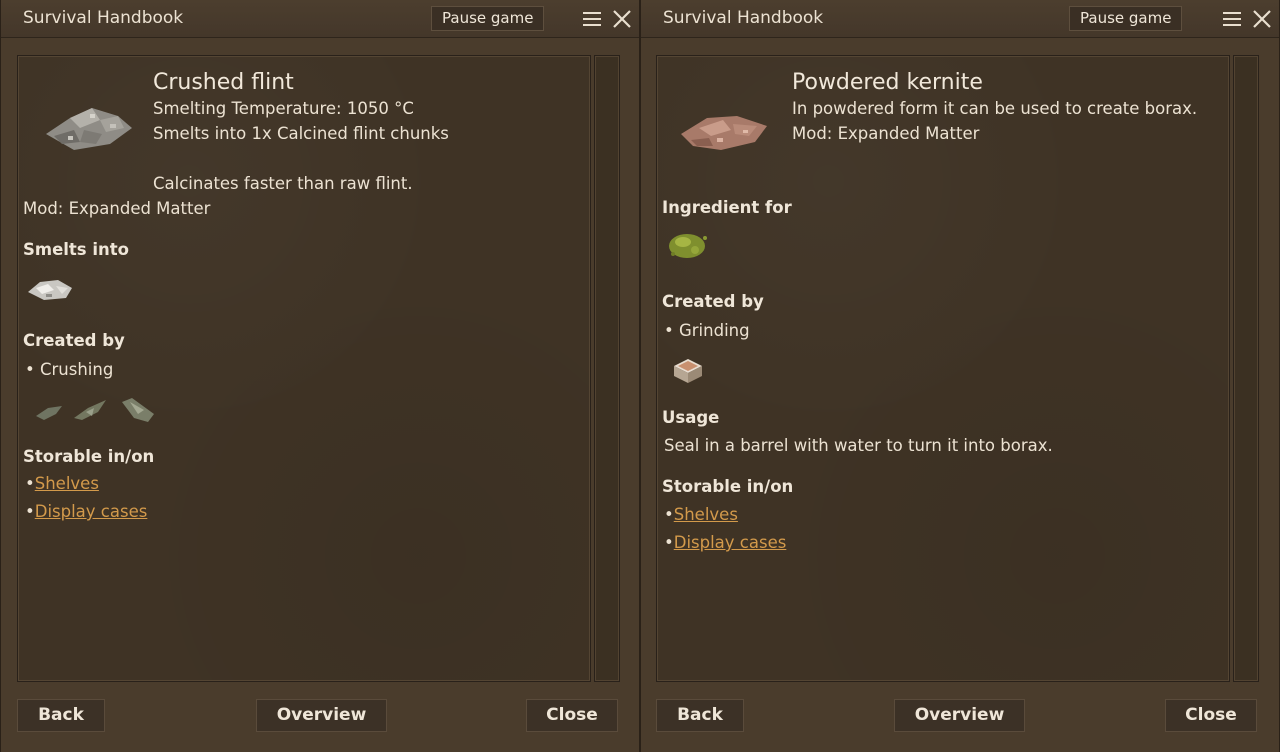 This screenshot has height=752, width=1280. I want to click on smelts-into-heading: Smelts into, so click(76, 249).